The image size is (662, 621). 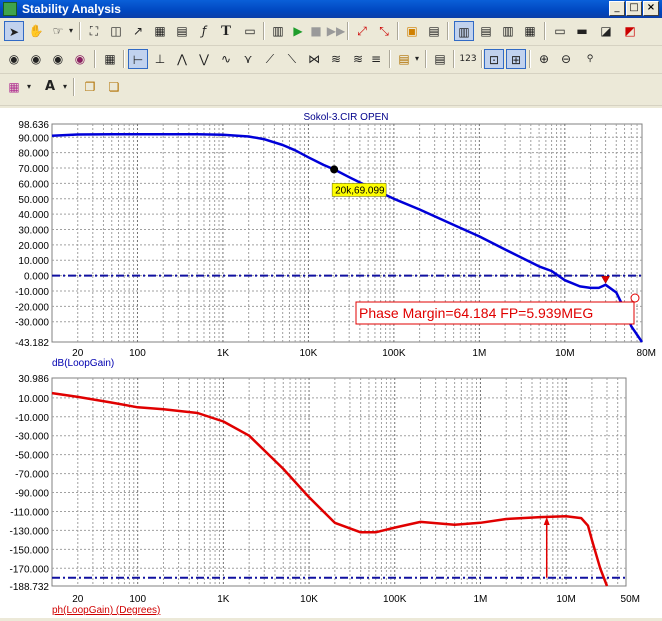 What do you see at coordinates (494, 59) in the screenshot?
I see `fit-icon: ⊡` at bounding box center [494, 59].